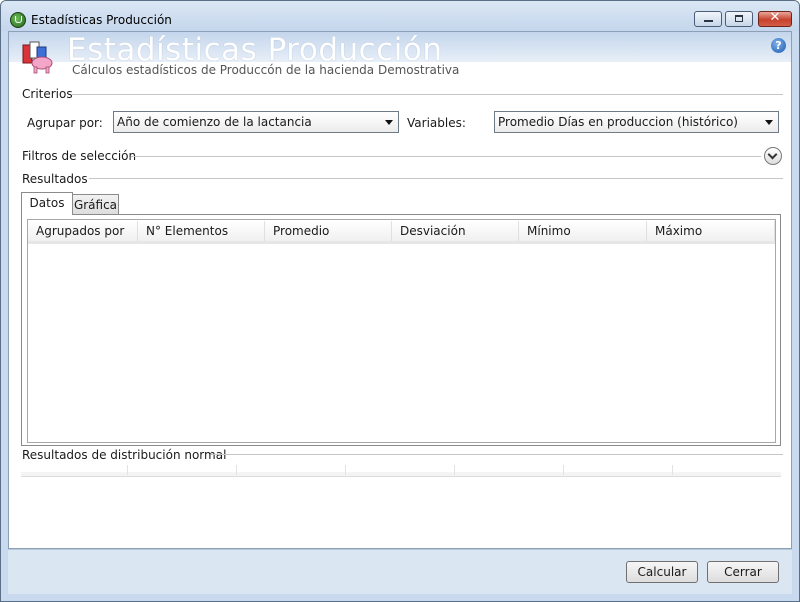 The width and height of the screenshot is (800, 602). What do you see at coordinates (618, 122) in the screenshot?
I see `variables-dropdown-value: Promedio Días en produccion (histórico)` at bounding box center [618, 122].